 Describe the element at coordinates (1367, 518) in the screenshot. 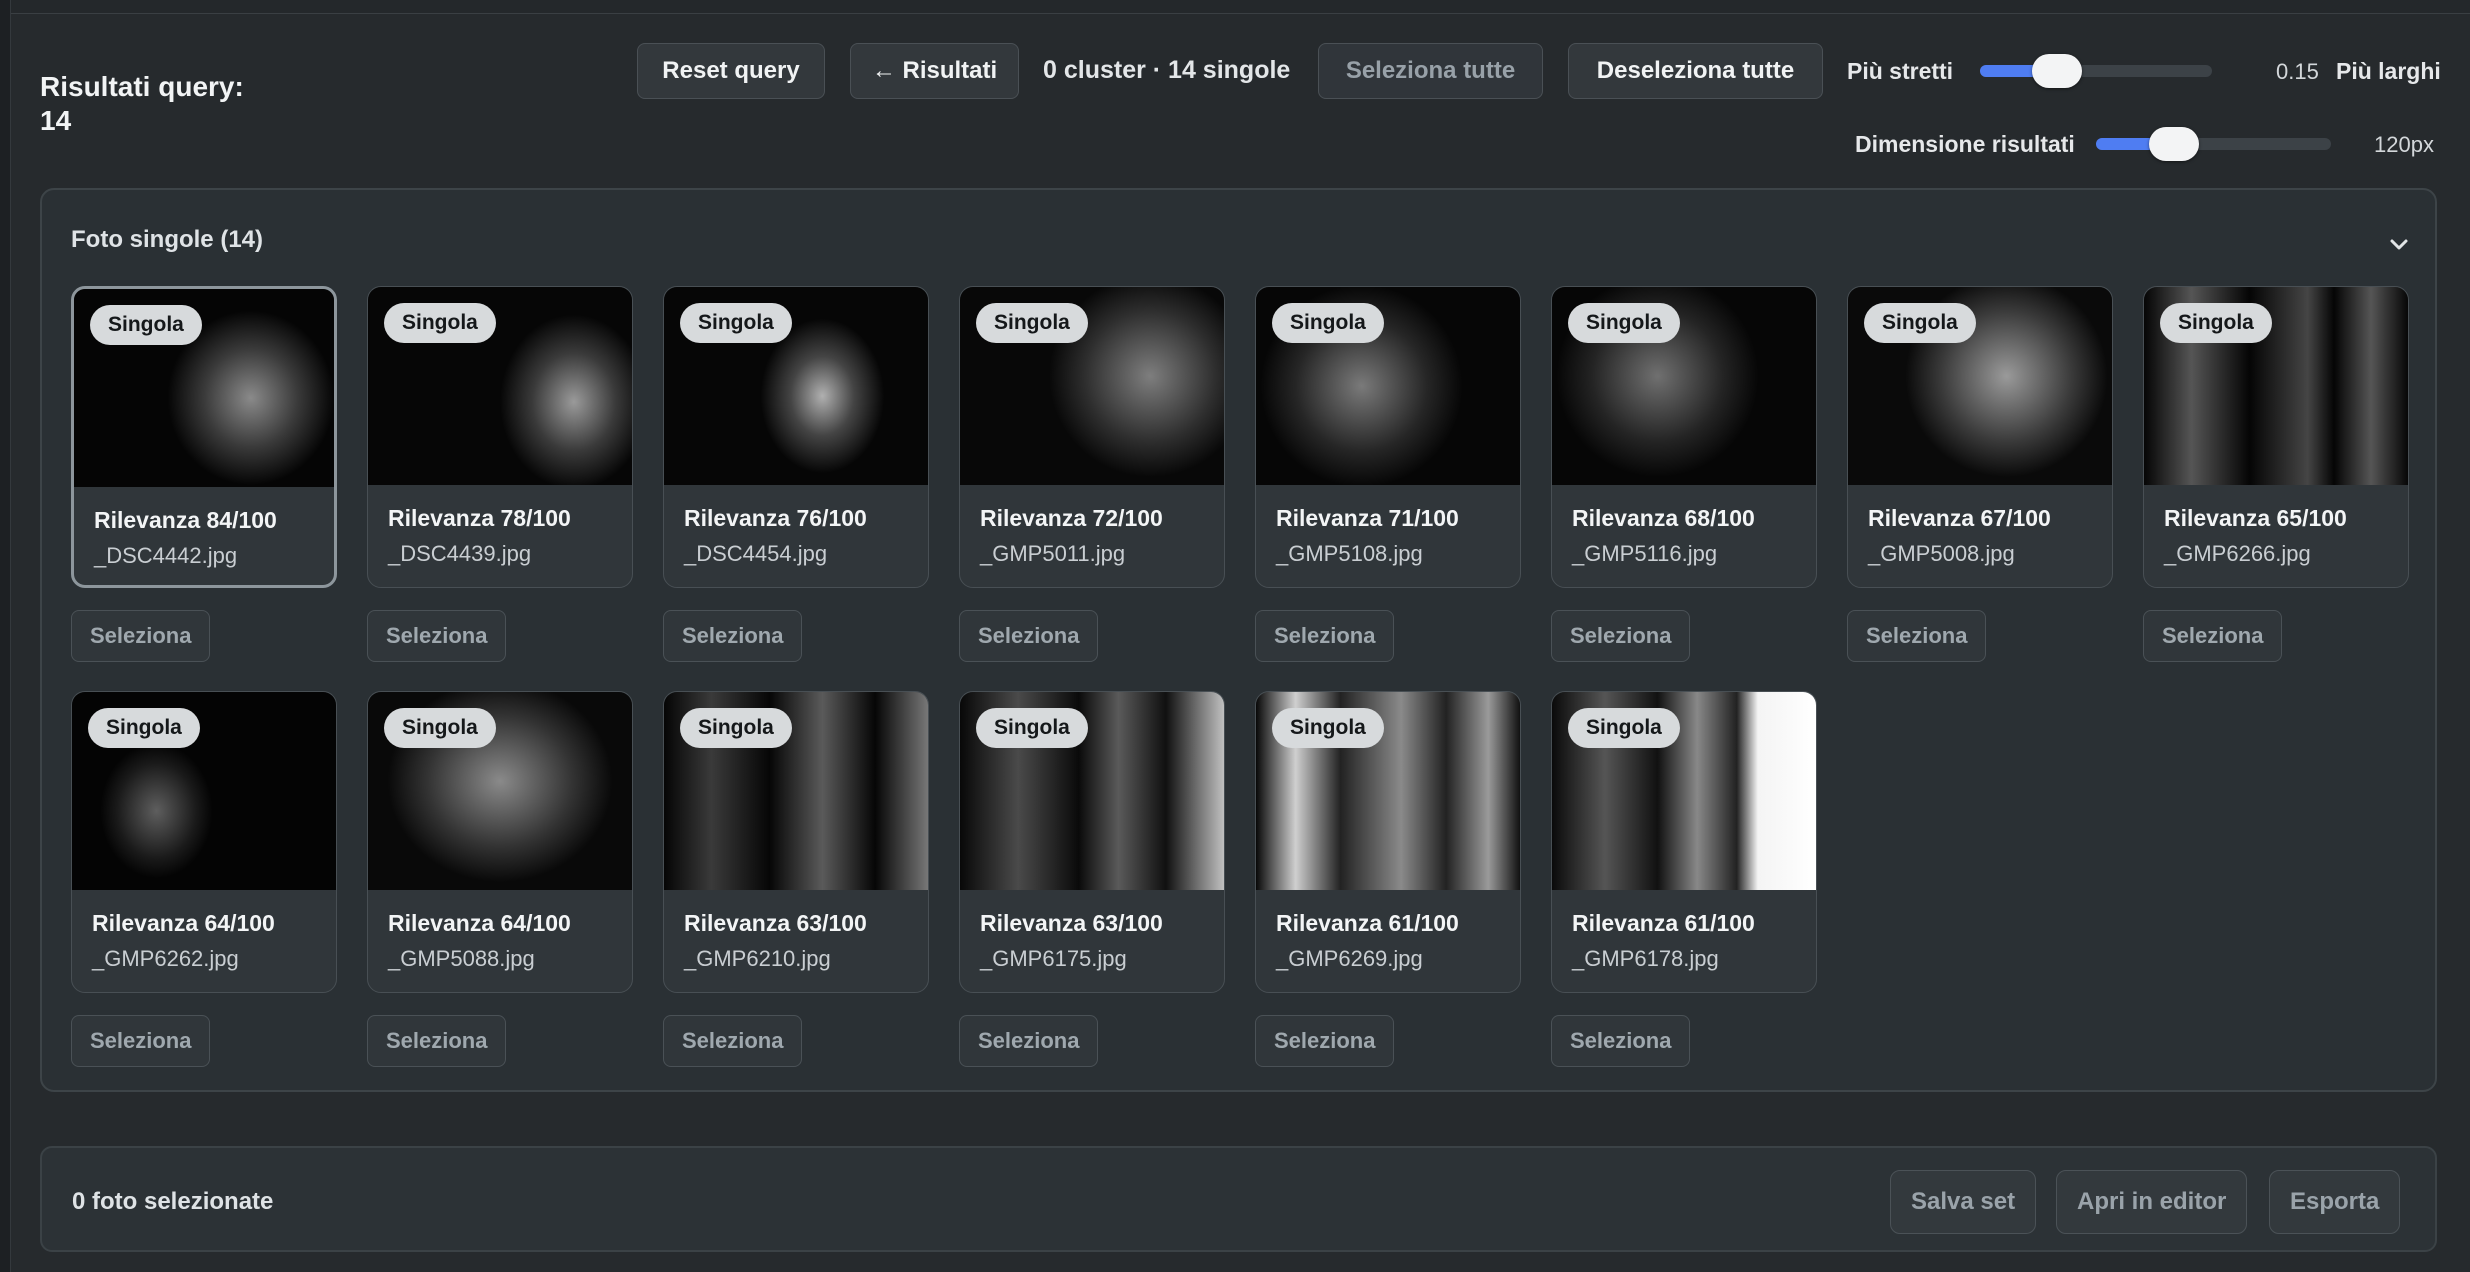

I see `relevance-score: Rilevanza 71/100` at that location.